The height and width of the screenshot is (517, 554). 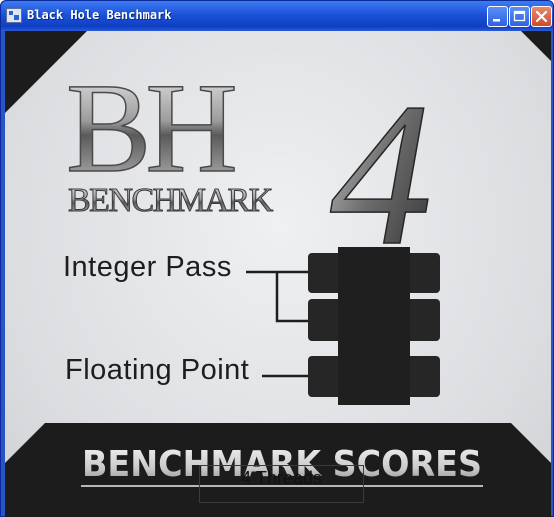 I want to click on minimize-icon, so click(x=496, y=20).